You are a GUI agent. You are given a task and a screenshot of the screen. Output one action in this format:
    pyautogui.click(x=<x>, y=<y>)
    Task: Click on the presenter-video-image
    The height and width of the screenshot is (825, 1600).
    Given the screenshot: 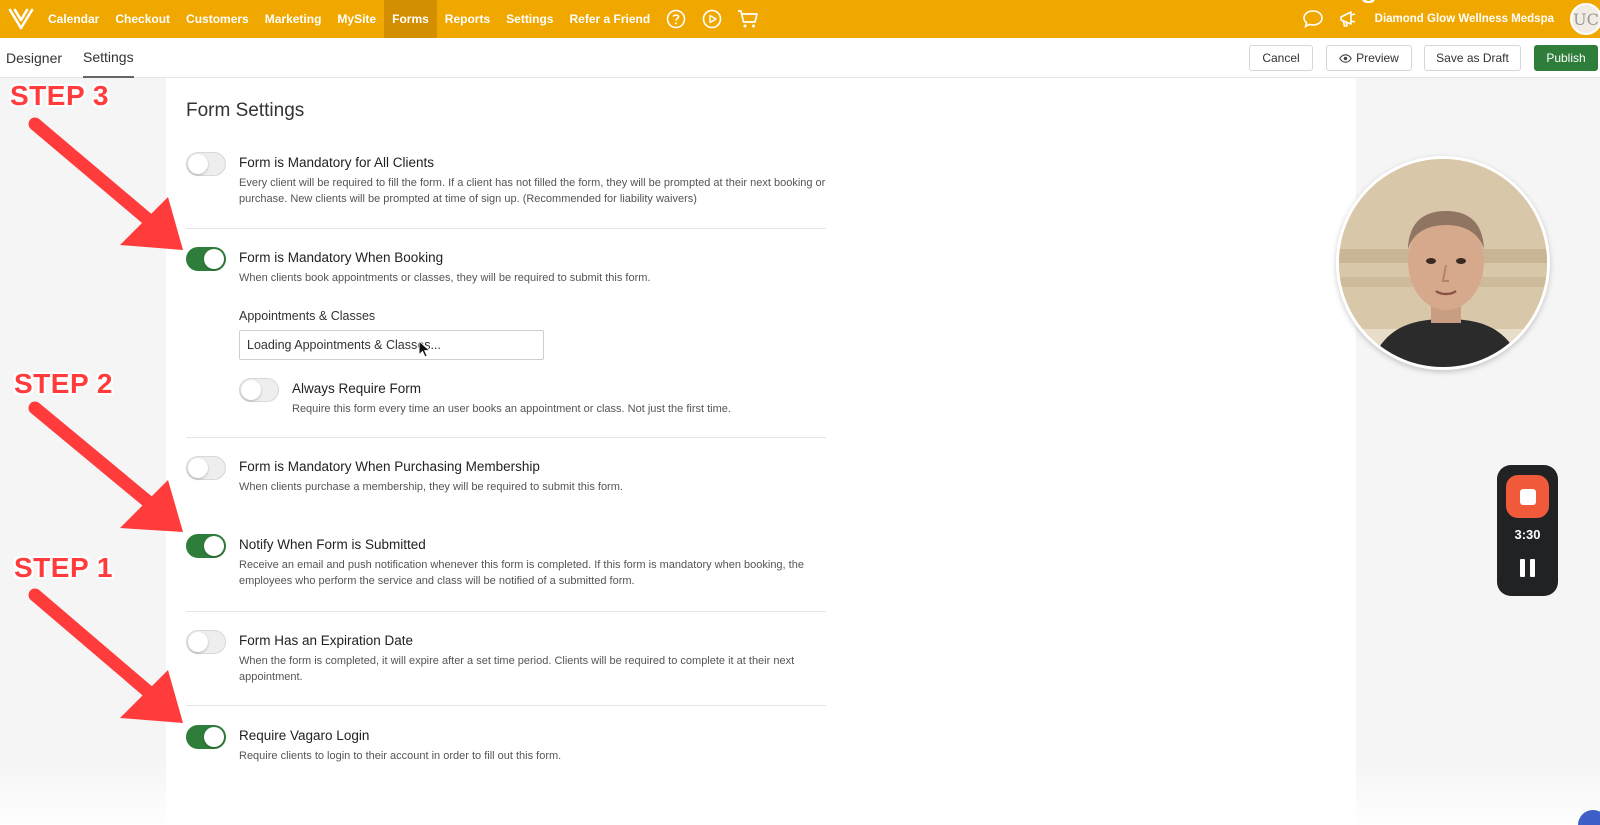 What is the action you would take?
    pyautogui.click(x=1443, y=263)
    